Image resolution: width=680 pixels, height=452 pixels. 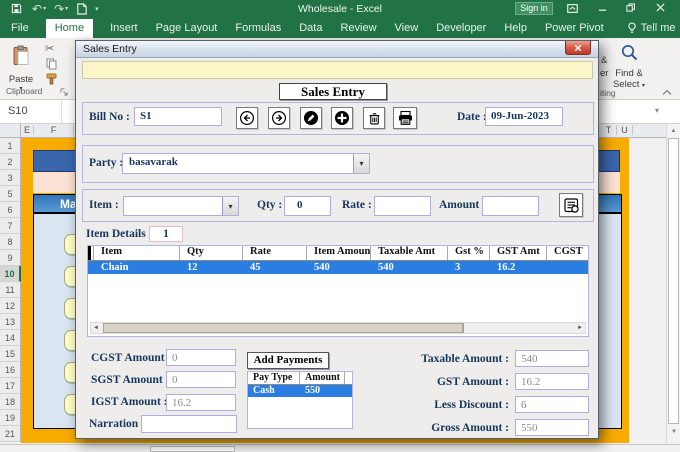 I want to click on row-header: 5, so click(x=10, y=194).